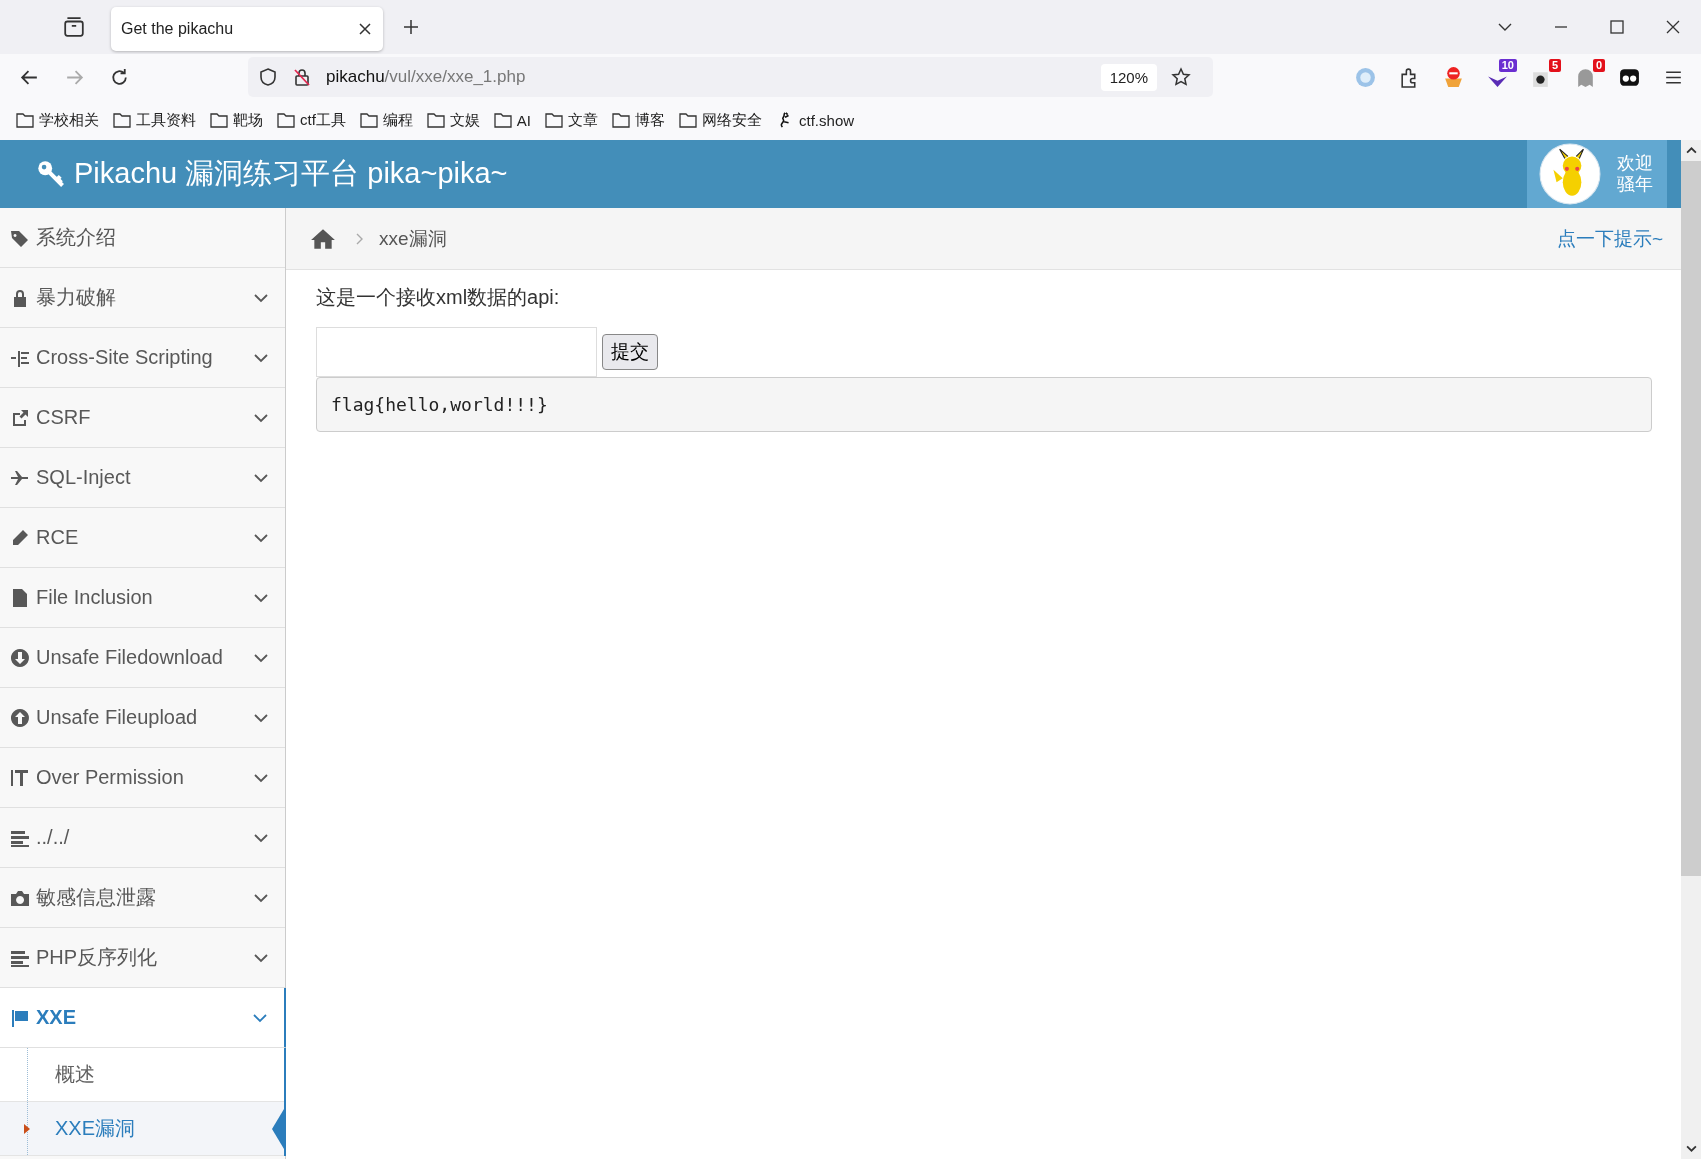 This screenshot has width=1701, height=1159. I want to click on url-text: pikachu/vul/xxe/xxe_1.php, so click(426, 77).